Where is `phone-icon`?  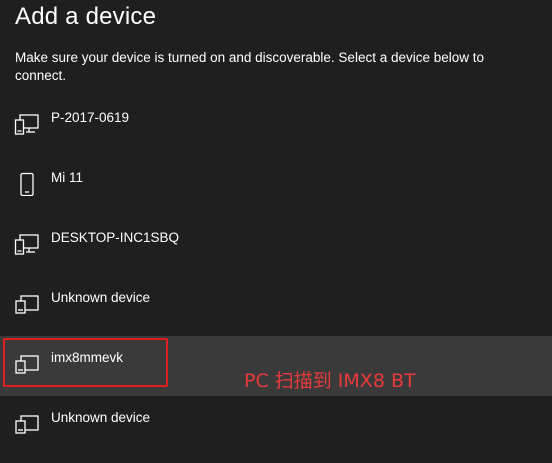 phone-icon is located at coordinates (27, 184).